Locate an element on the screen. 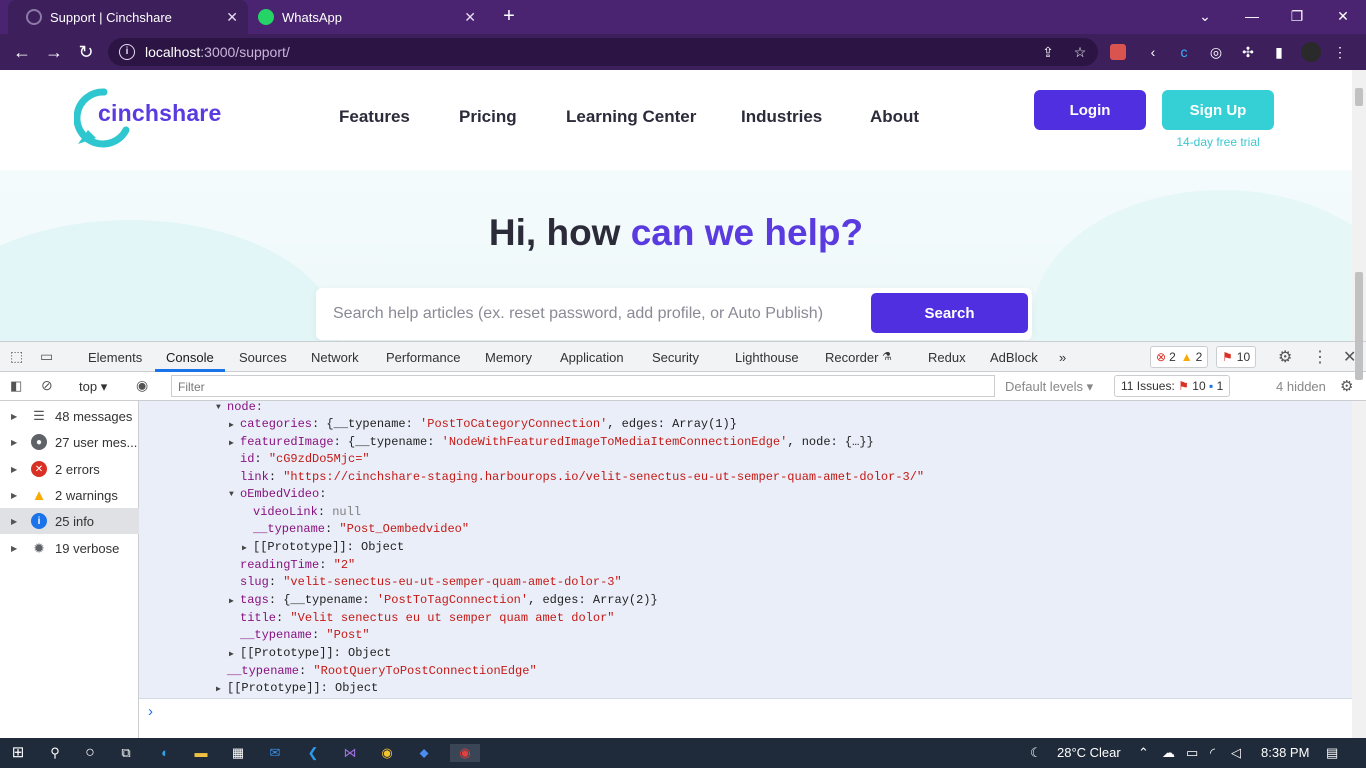 The image size is (1366, 768). share-icon: ⇪ is located at coordinates (1048, 52).